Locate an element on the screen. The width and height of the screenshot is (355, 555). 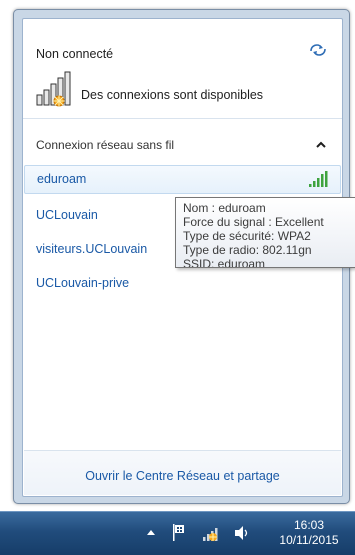
divider is located at coordinates (182, 118).